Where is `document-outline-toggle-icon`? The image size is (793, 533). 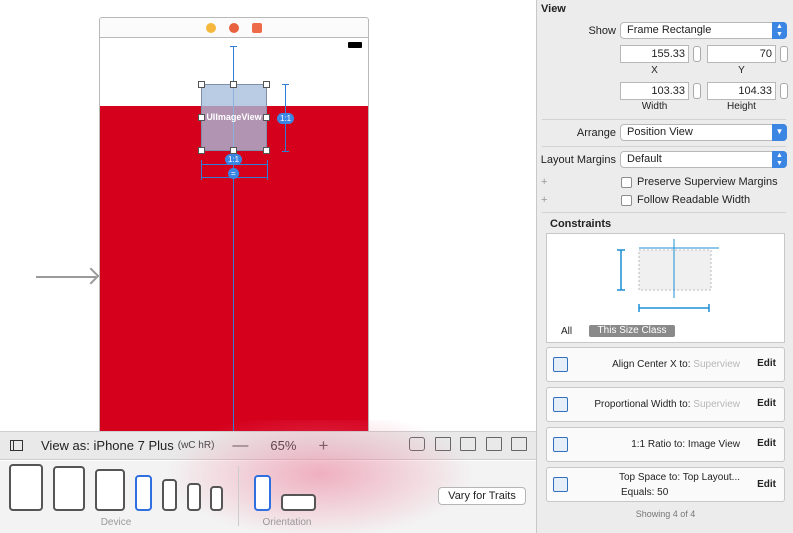 document-outline-toggle-icon is located at coordinates (16, 445).